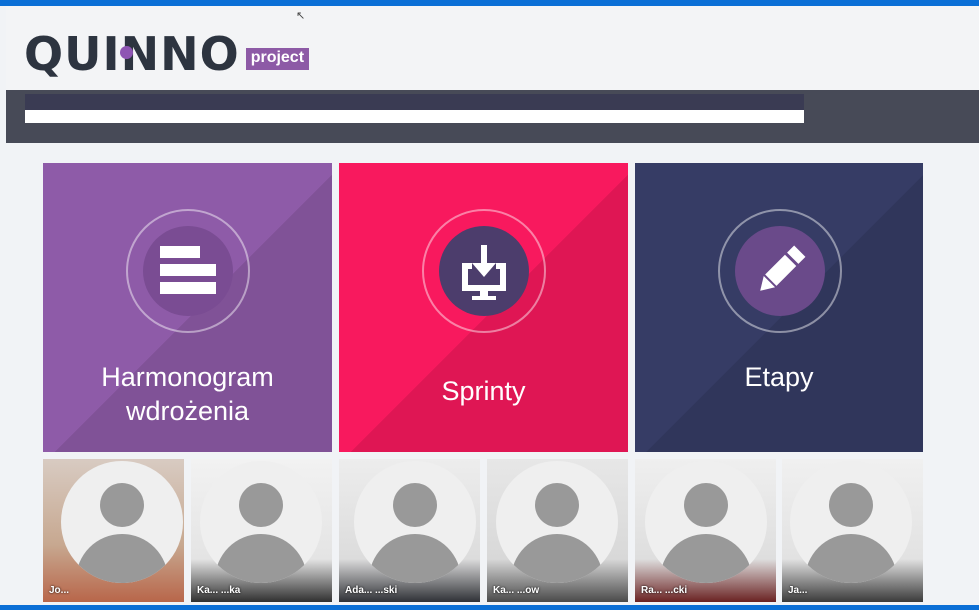 This screenshot has height=610, width=979. What do you see at coordinates (371, 590) in the screenshot?
I see `team-member-name: Ada... ...ski` at bounding box center [371, 590].